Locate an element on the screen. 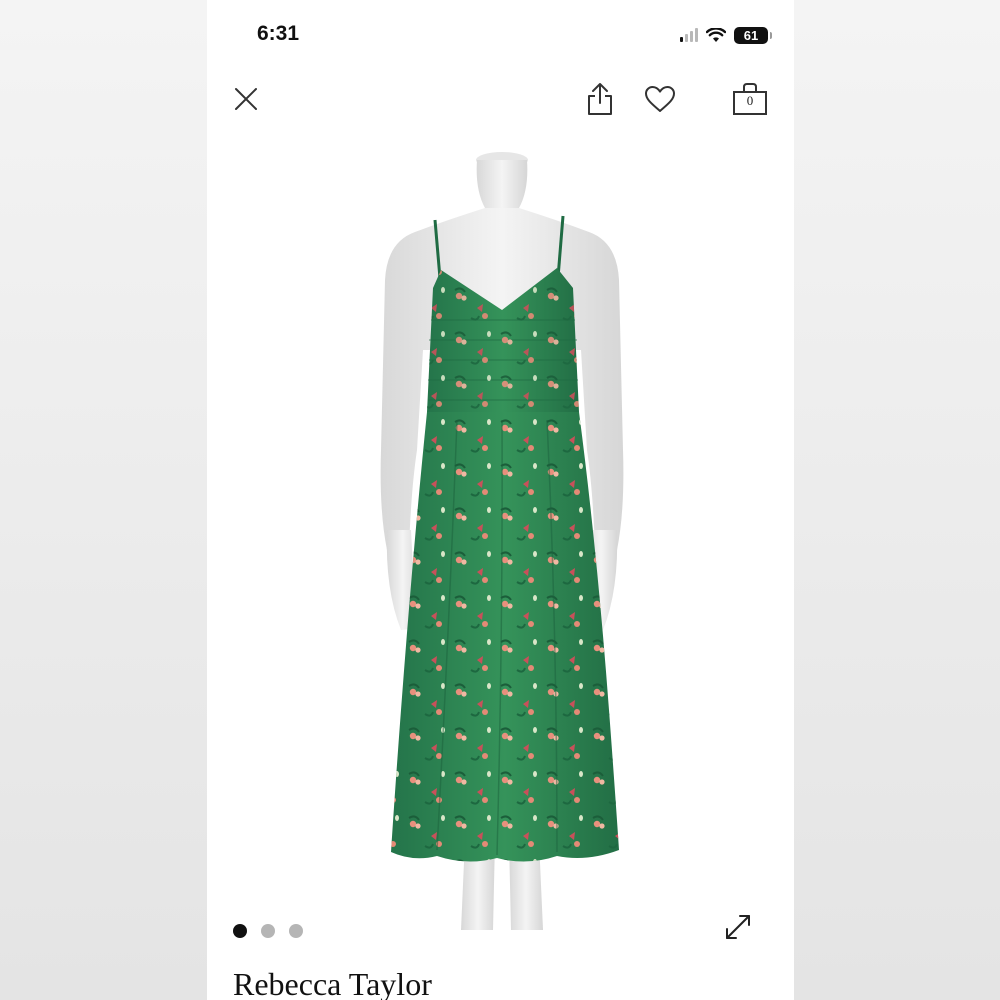 The width and height of the screenshot is (1000, 1000). cellular-signal-icon is located at coordinates (689, 35).